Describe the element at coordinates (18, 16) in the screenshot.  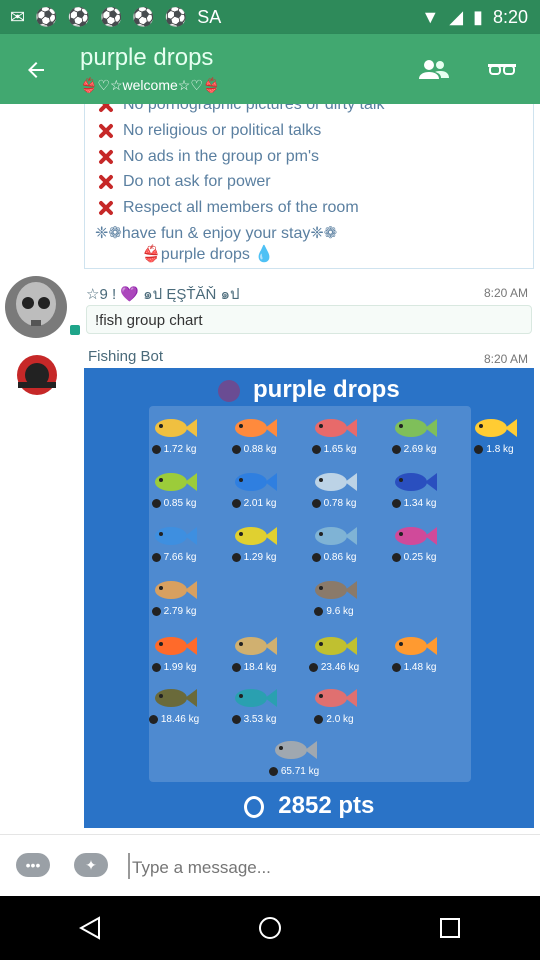
I see `mail-icon: ✉` at that location.